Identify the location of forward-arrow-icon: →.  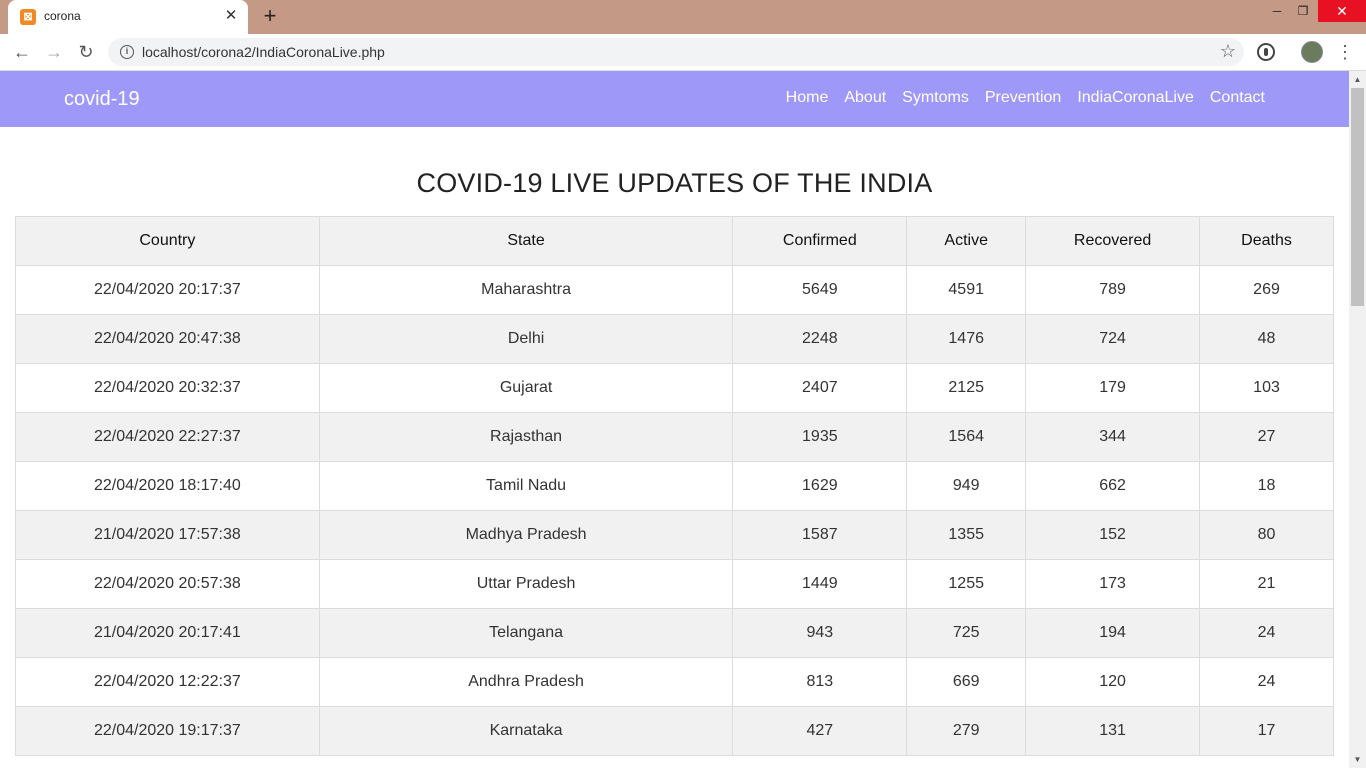
(54, 52).